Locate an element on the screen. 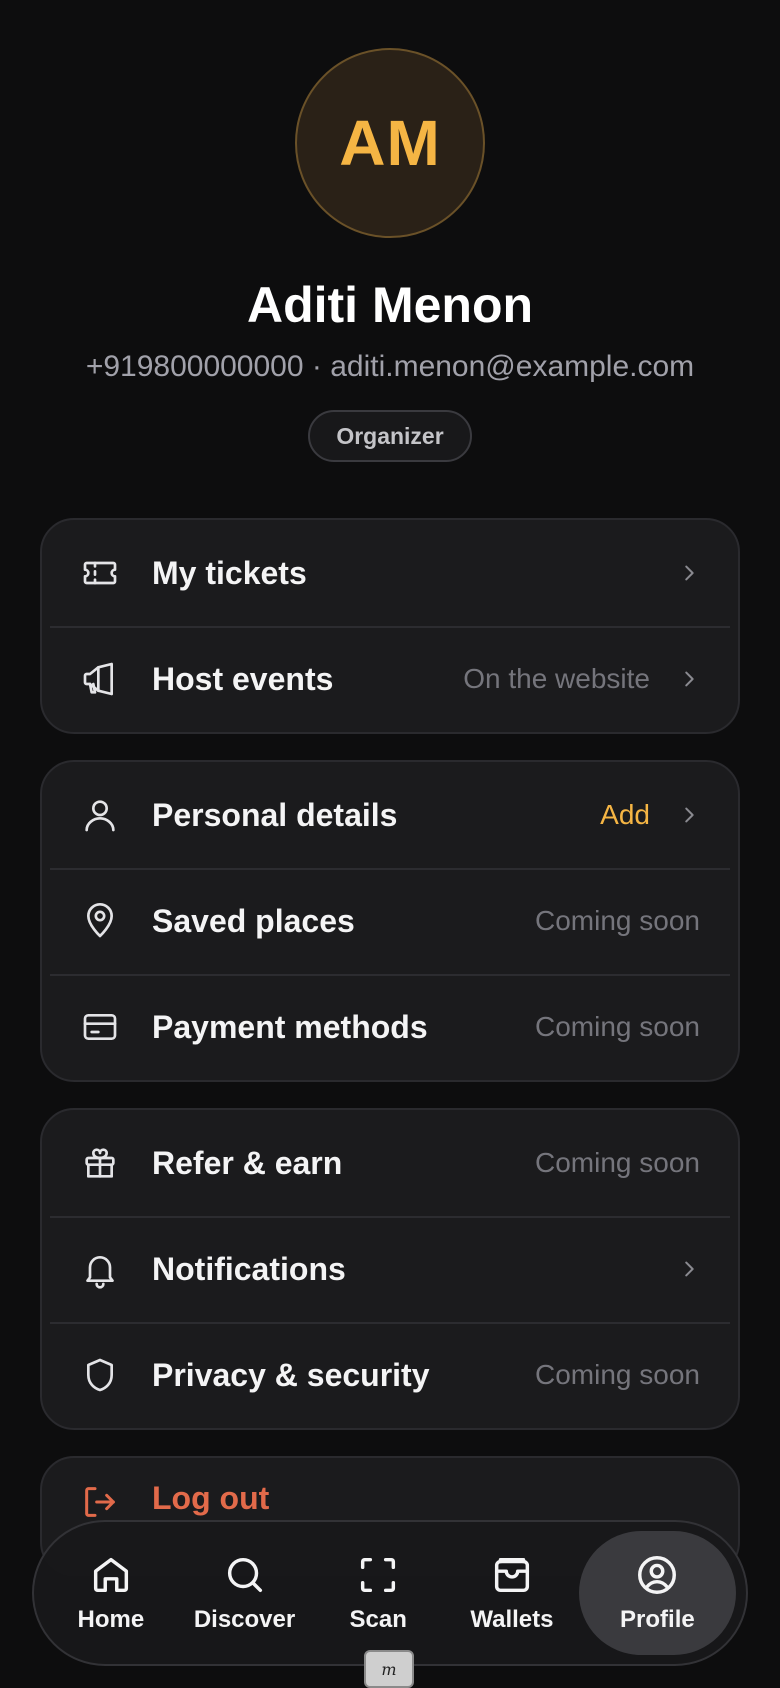 The height and width of the screenshot is (1688, 780). nav-profile: Profile is located at coordinates (657, 1593).